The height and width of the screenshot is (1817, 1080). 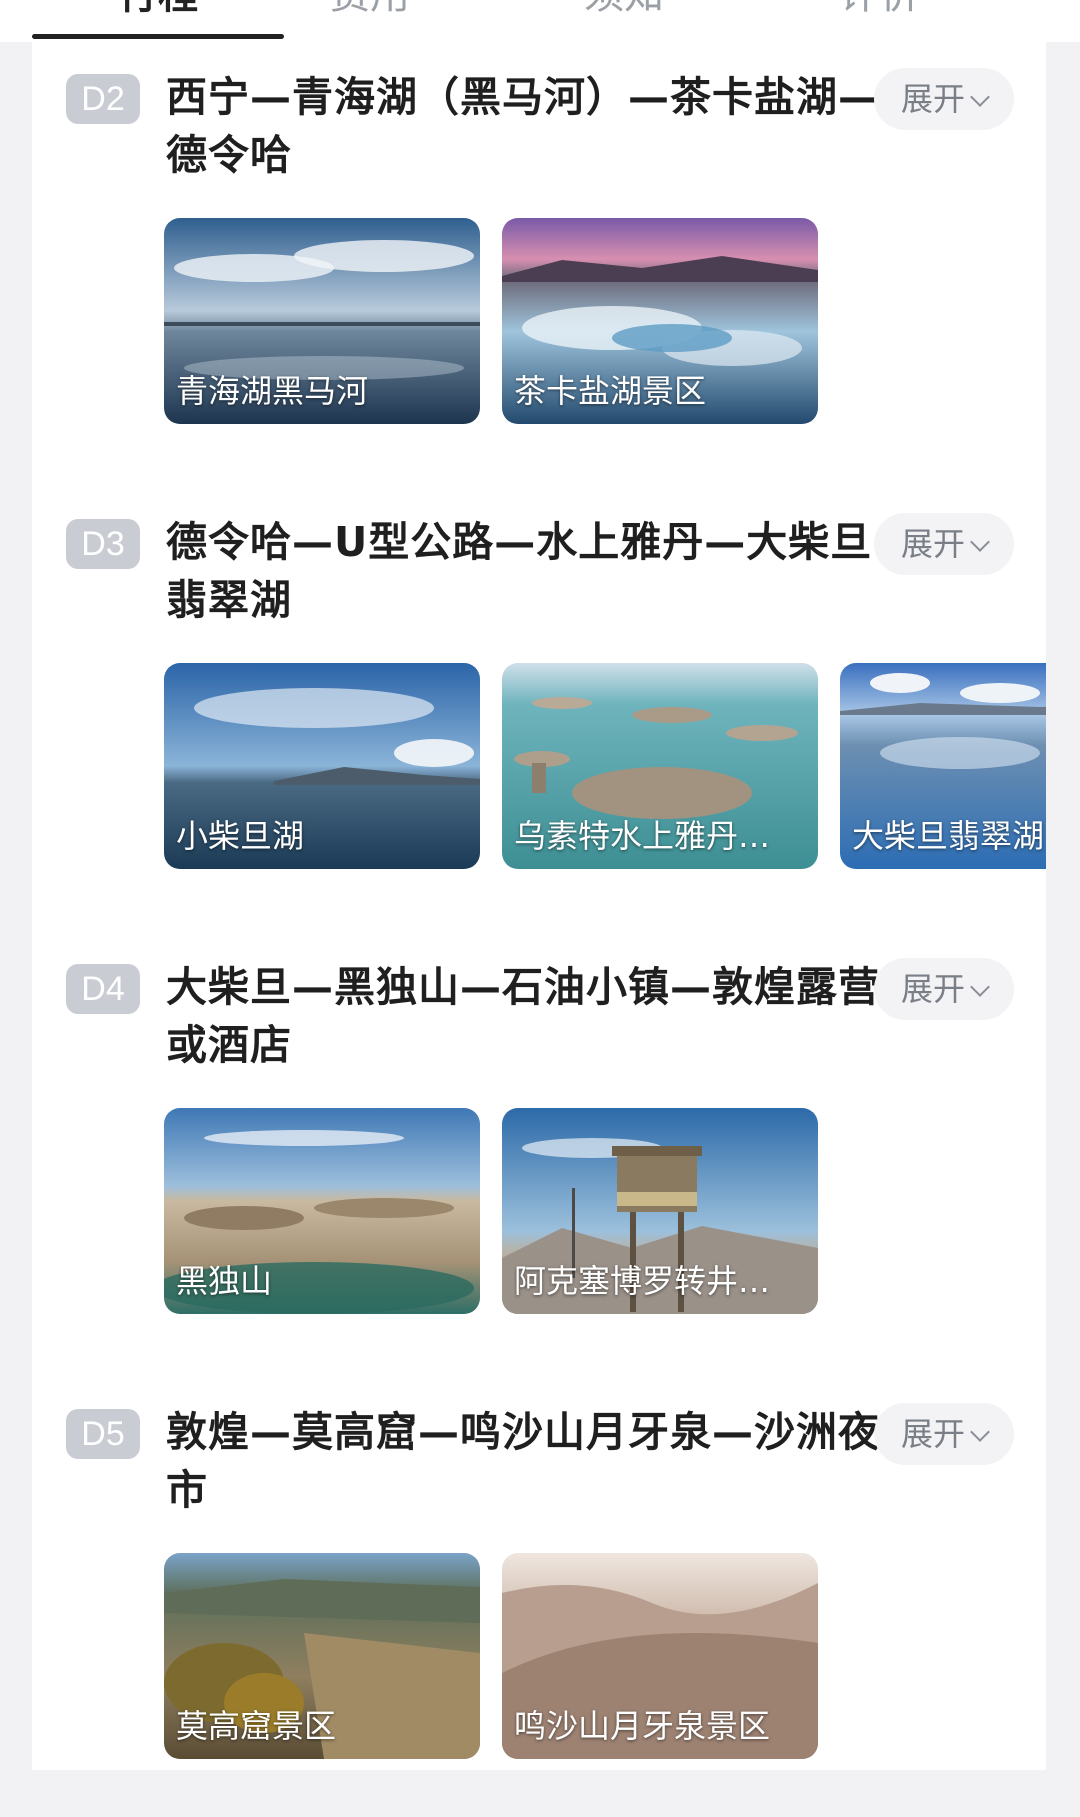 What do you see at coordinates (523, 1461) in the screenshot?
I see `day-route-title: 敦煌—莫高窟—鸣沙山月牙泉—沙洲夜市` at bounding box center [523, 1461].